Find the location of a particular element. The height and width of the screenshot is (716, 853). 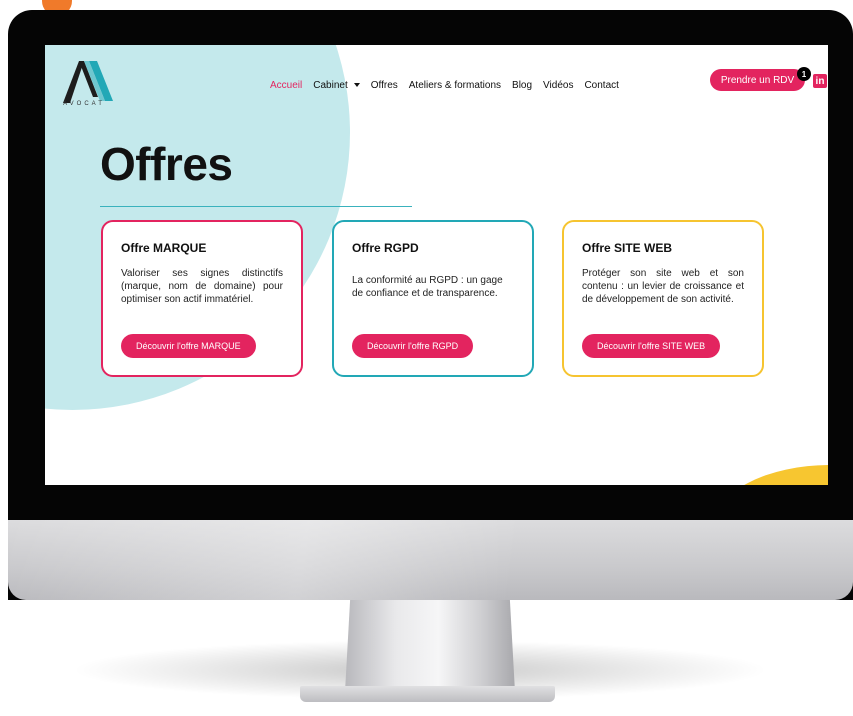

discover-rgpd-button: Découvrir l'offre RGPD is located at coordinates (413, 346).